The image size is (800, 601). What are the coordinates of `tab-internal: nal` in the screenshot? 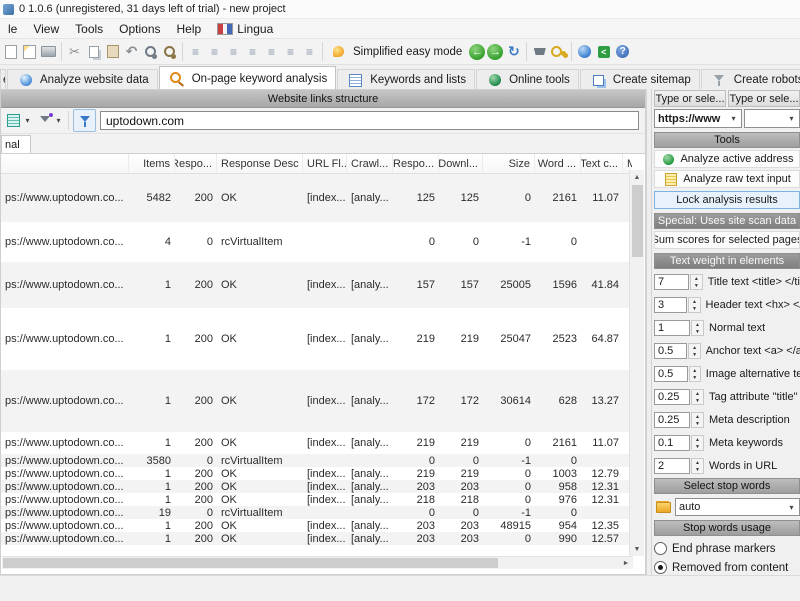 It's located at (16, 144).